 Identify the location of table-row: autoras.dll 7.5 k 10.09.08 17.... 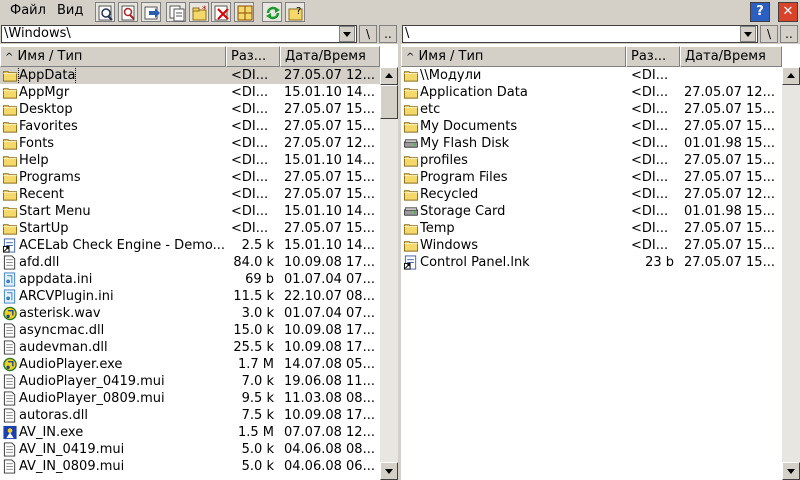
(190, 415).